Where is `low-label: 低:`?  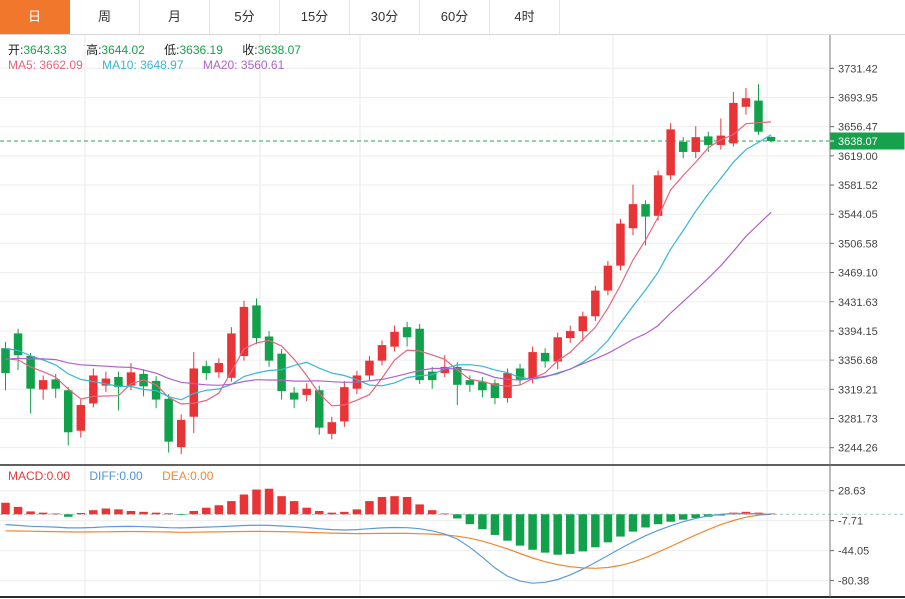 low-label: 低: is located at coordinates (172, 50).